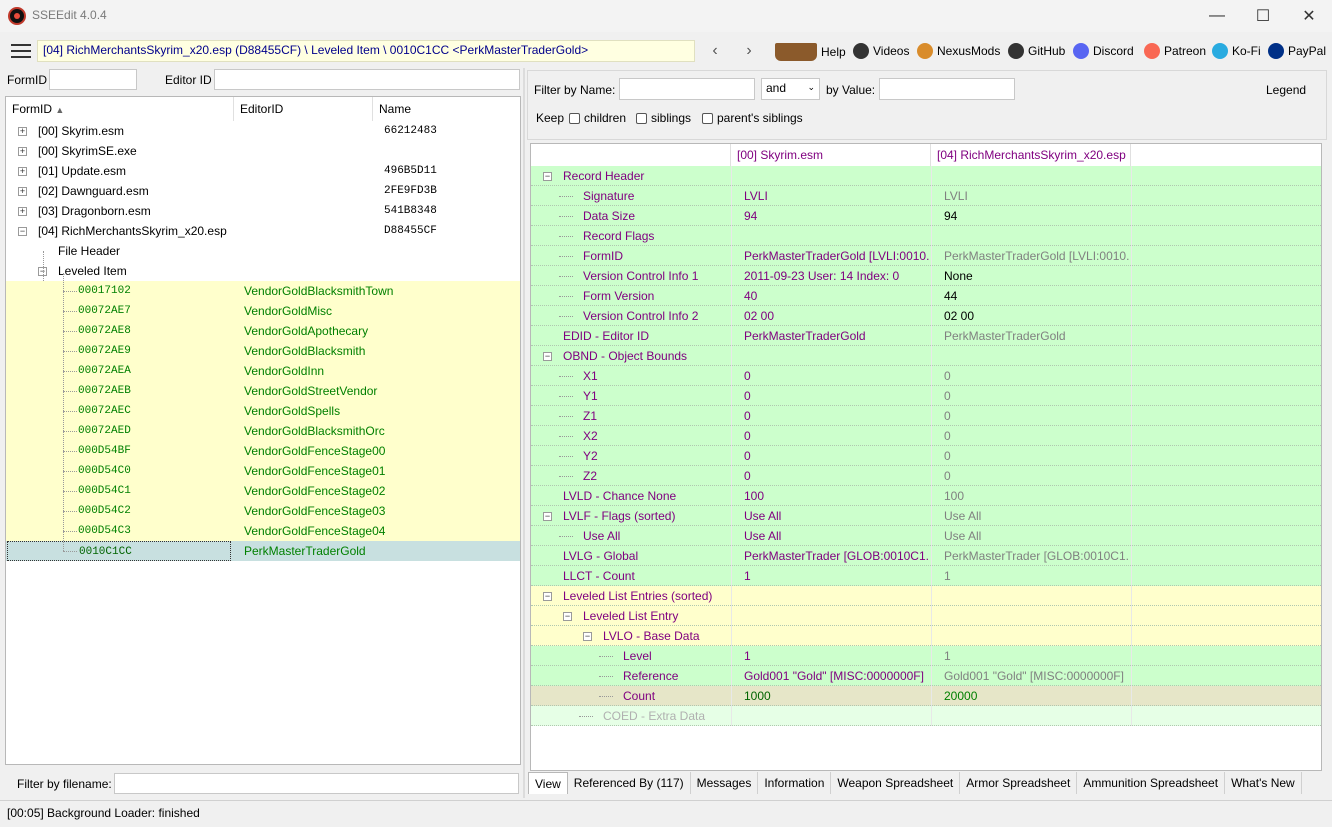 This screenshot has height=827, width=1332. I want to click on field-row: − Record Header, so click(926, 176).